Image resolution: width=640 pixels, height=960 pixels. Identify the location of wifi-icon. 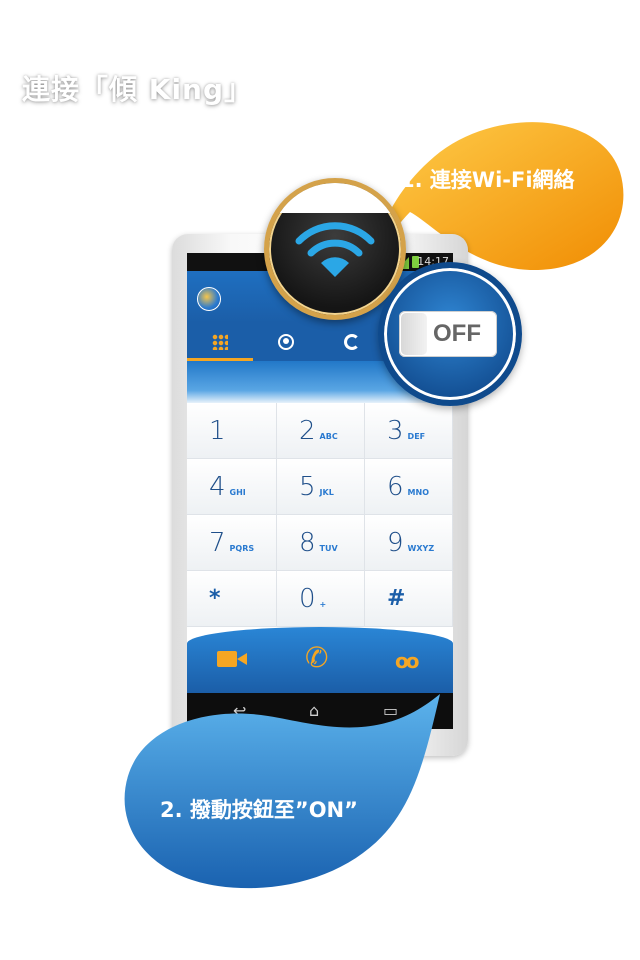
(335, 249).